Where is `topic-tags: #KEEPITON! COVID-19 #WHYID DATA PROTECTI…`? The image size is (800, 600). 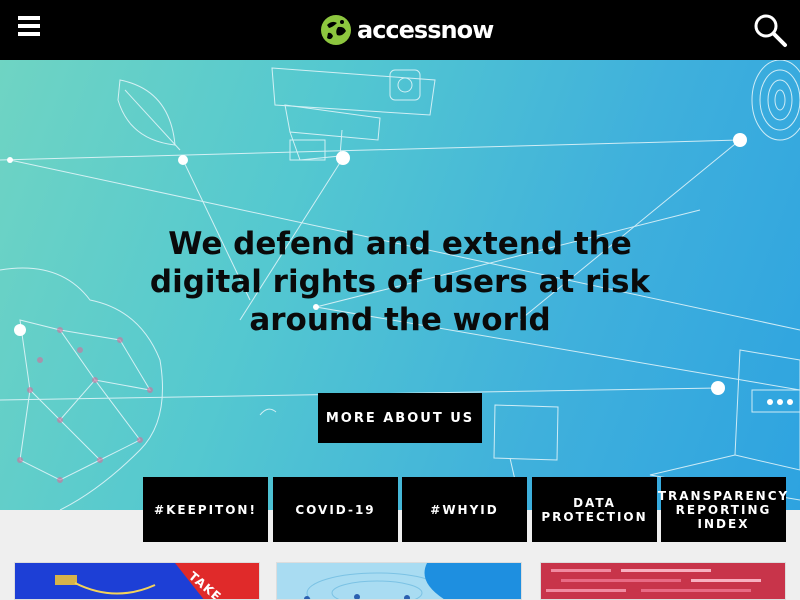
topic-tags: #KEEPITON! COVID-19 #WHYID DATA PROTECTI… is located at coordinates (465, 509).